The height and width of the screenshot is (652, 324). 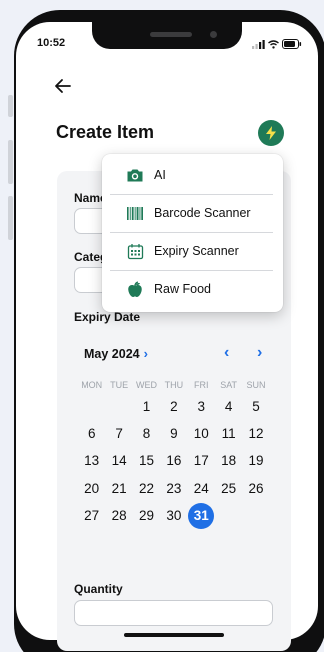 I want to click on camera-icon, so click(x=135, y=175).